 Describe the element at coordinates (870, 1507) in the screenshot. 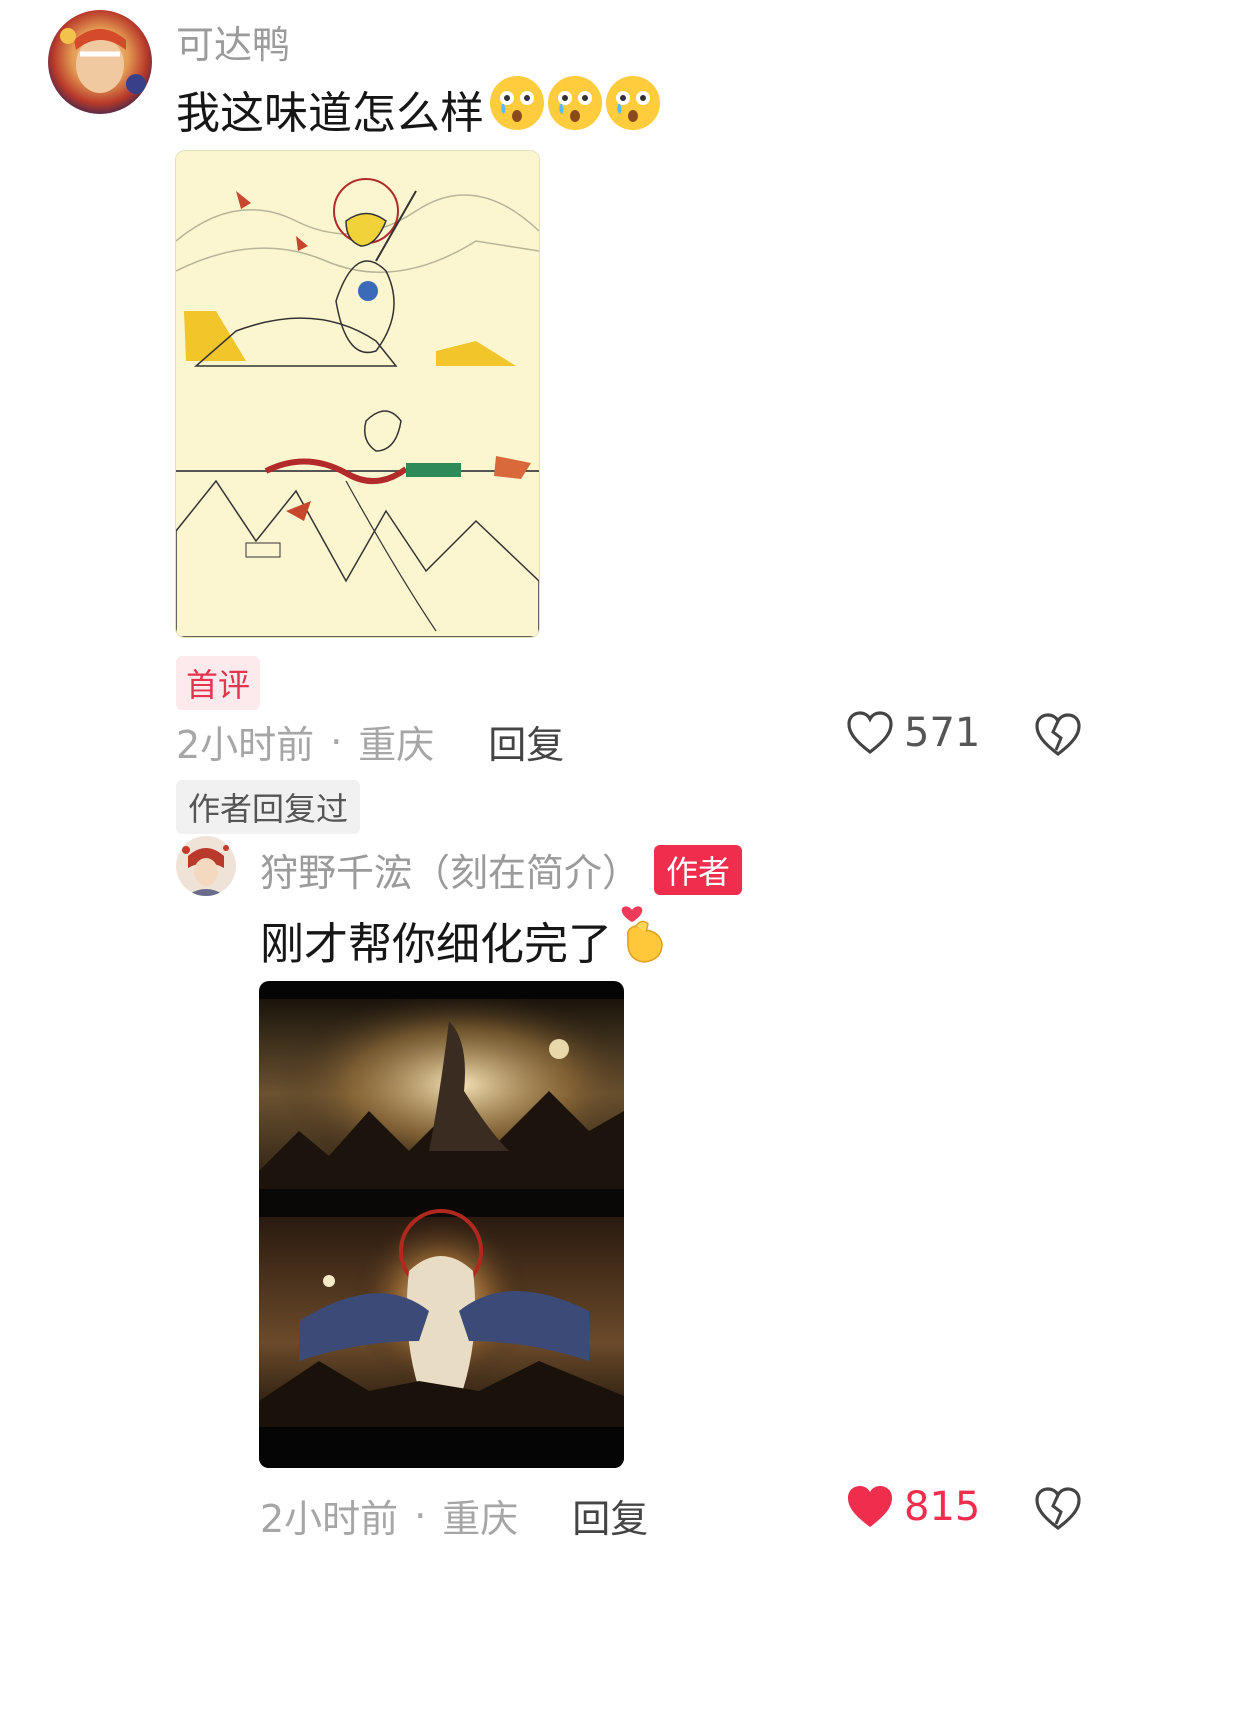

I see `heart-filled-icon` at that location.